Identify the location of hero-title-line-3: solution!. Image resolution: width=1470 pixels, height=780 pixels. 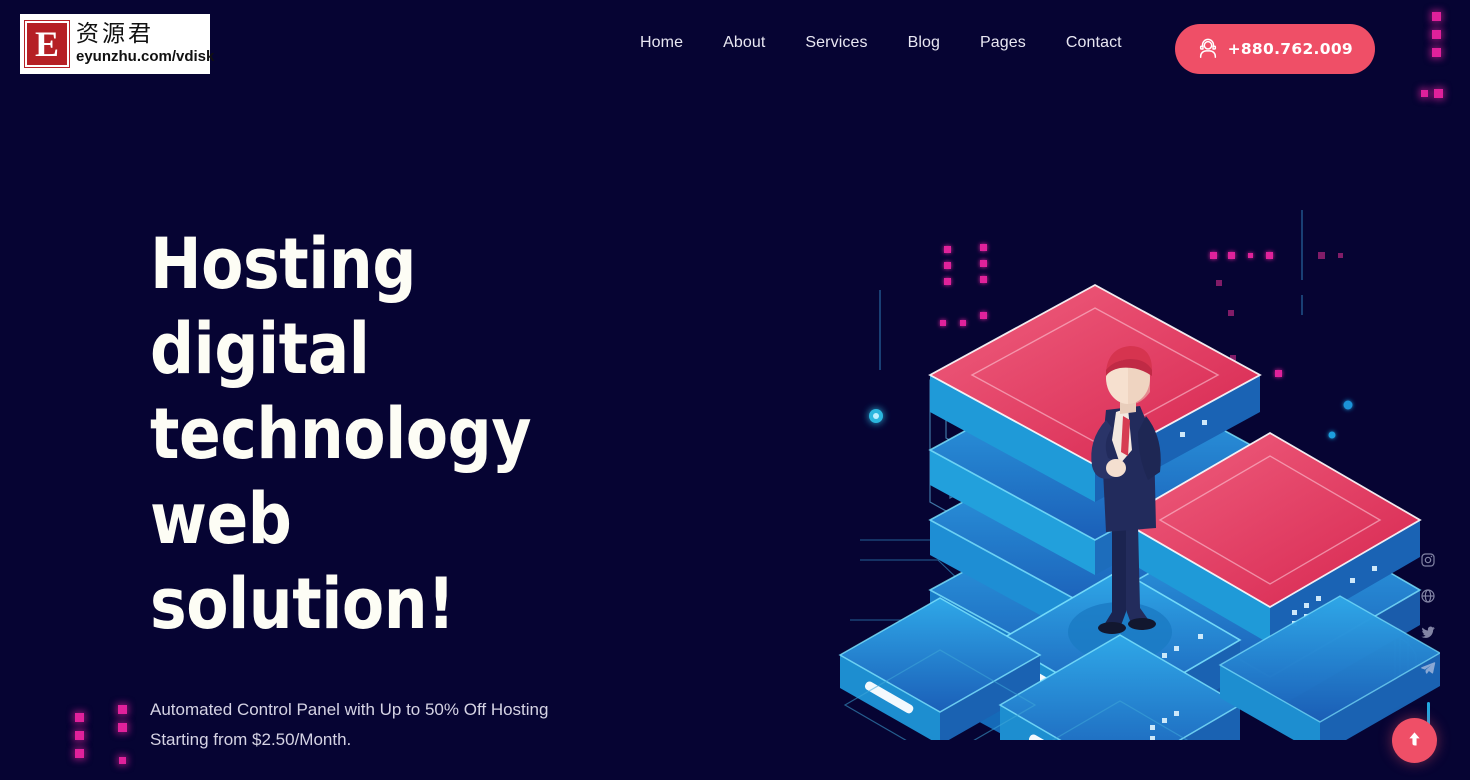
(302, 604).